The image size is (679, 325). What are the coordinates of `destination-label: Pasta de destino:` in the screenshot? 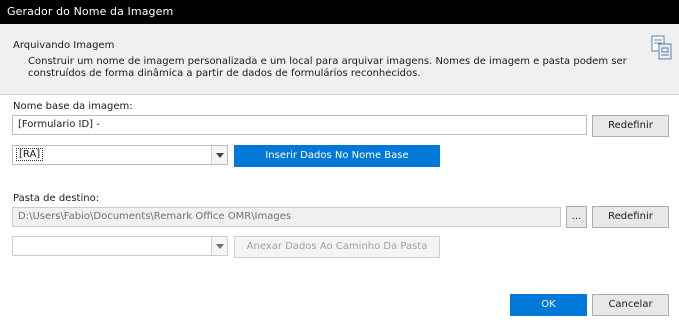 It's located at (56, 198).